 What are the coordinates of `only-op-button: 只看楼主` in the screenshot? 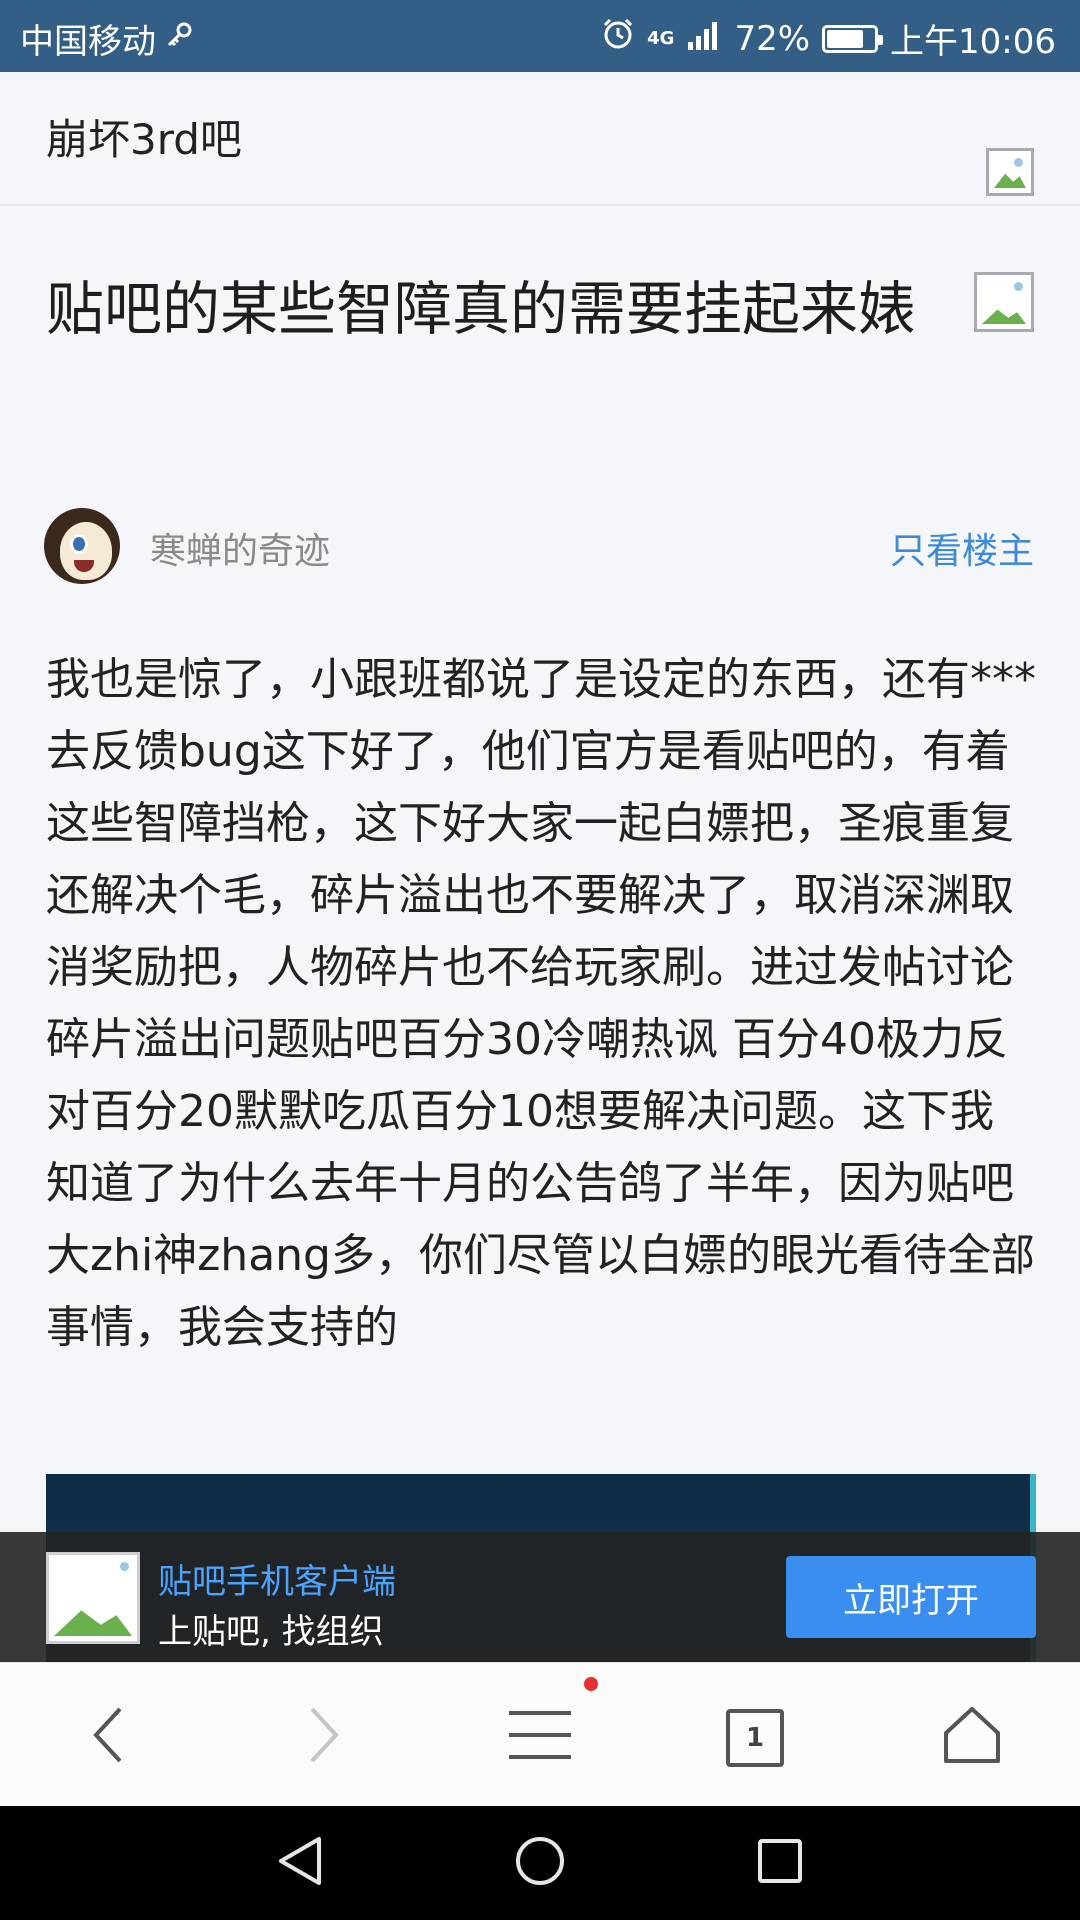 It's located at (962, 548).